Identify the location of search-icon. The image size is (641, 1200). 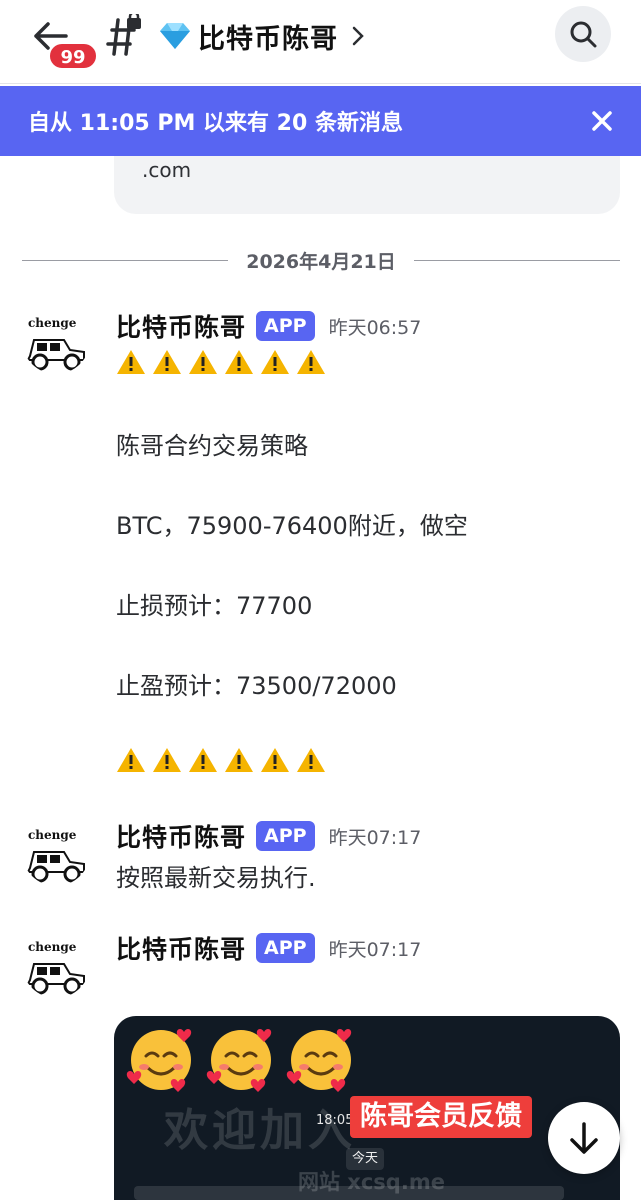
(583, 34).